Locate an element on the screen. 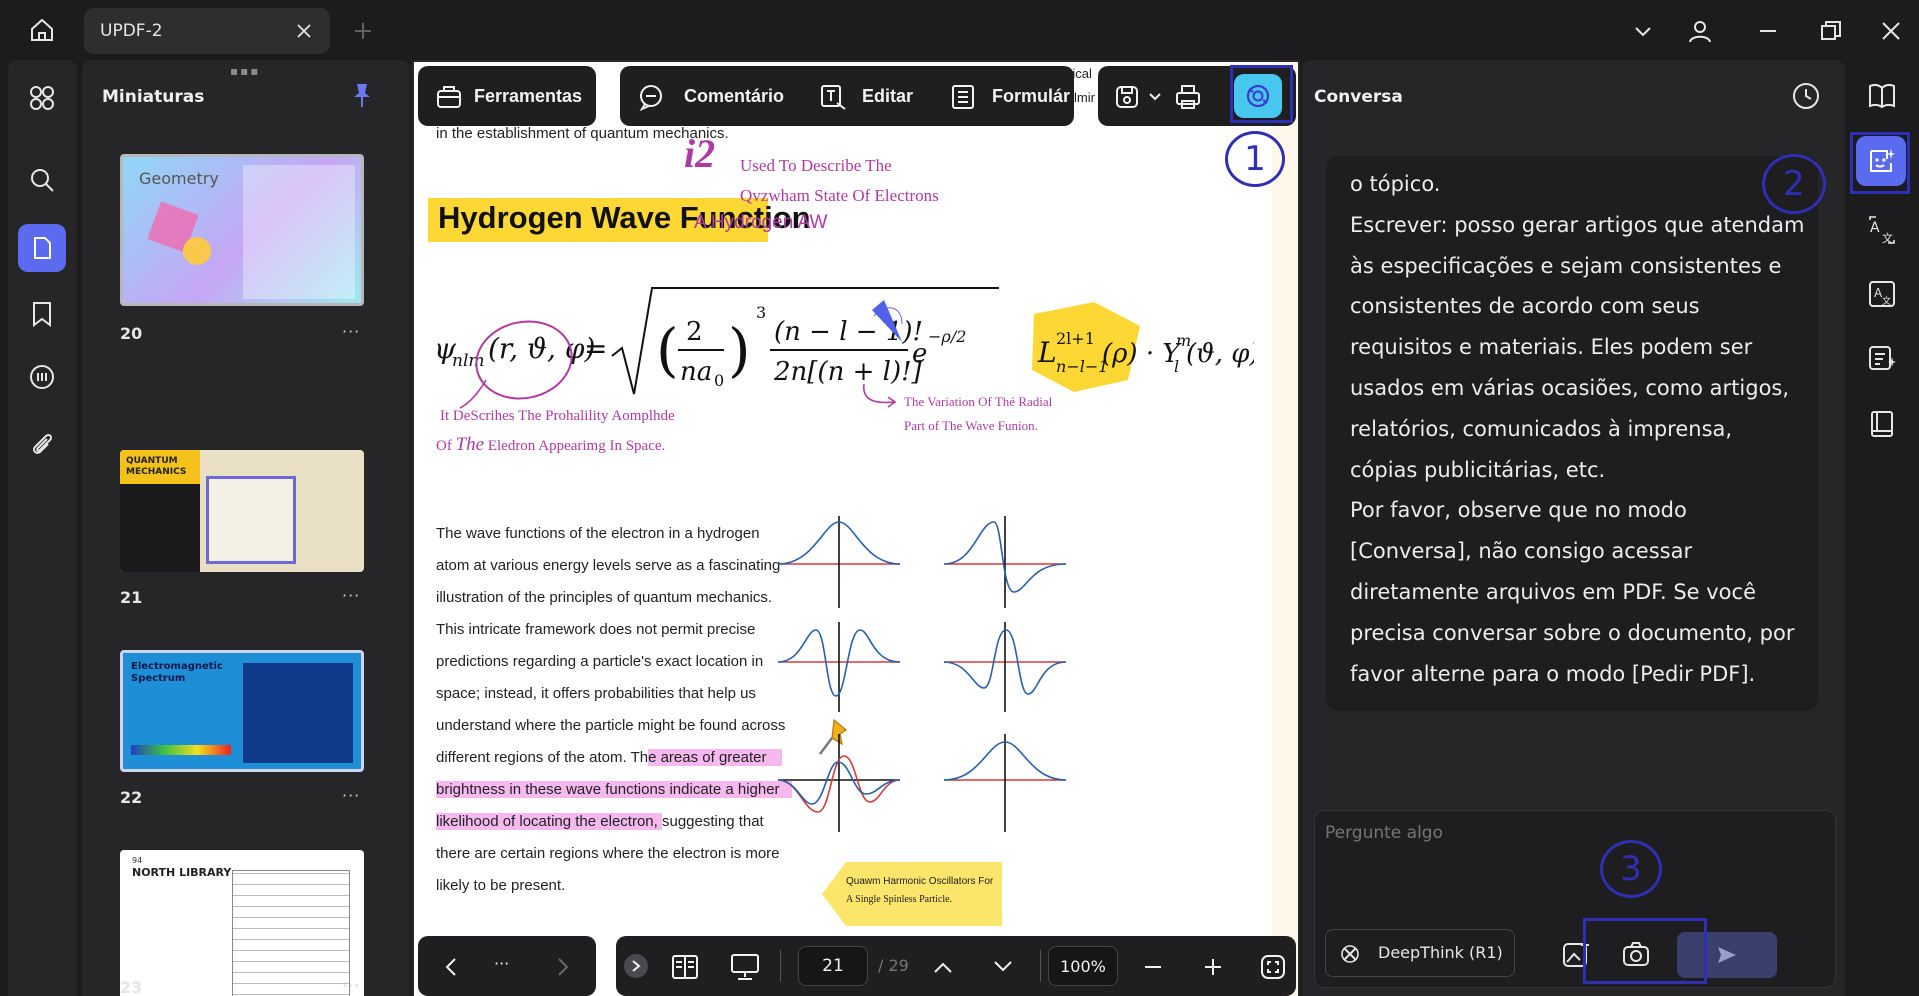  thumbnail-heading: Geometry is located at coordinates (179, 178).